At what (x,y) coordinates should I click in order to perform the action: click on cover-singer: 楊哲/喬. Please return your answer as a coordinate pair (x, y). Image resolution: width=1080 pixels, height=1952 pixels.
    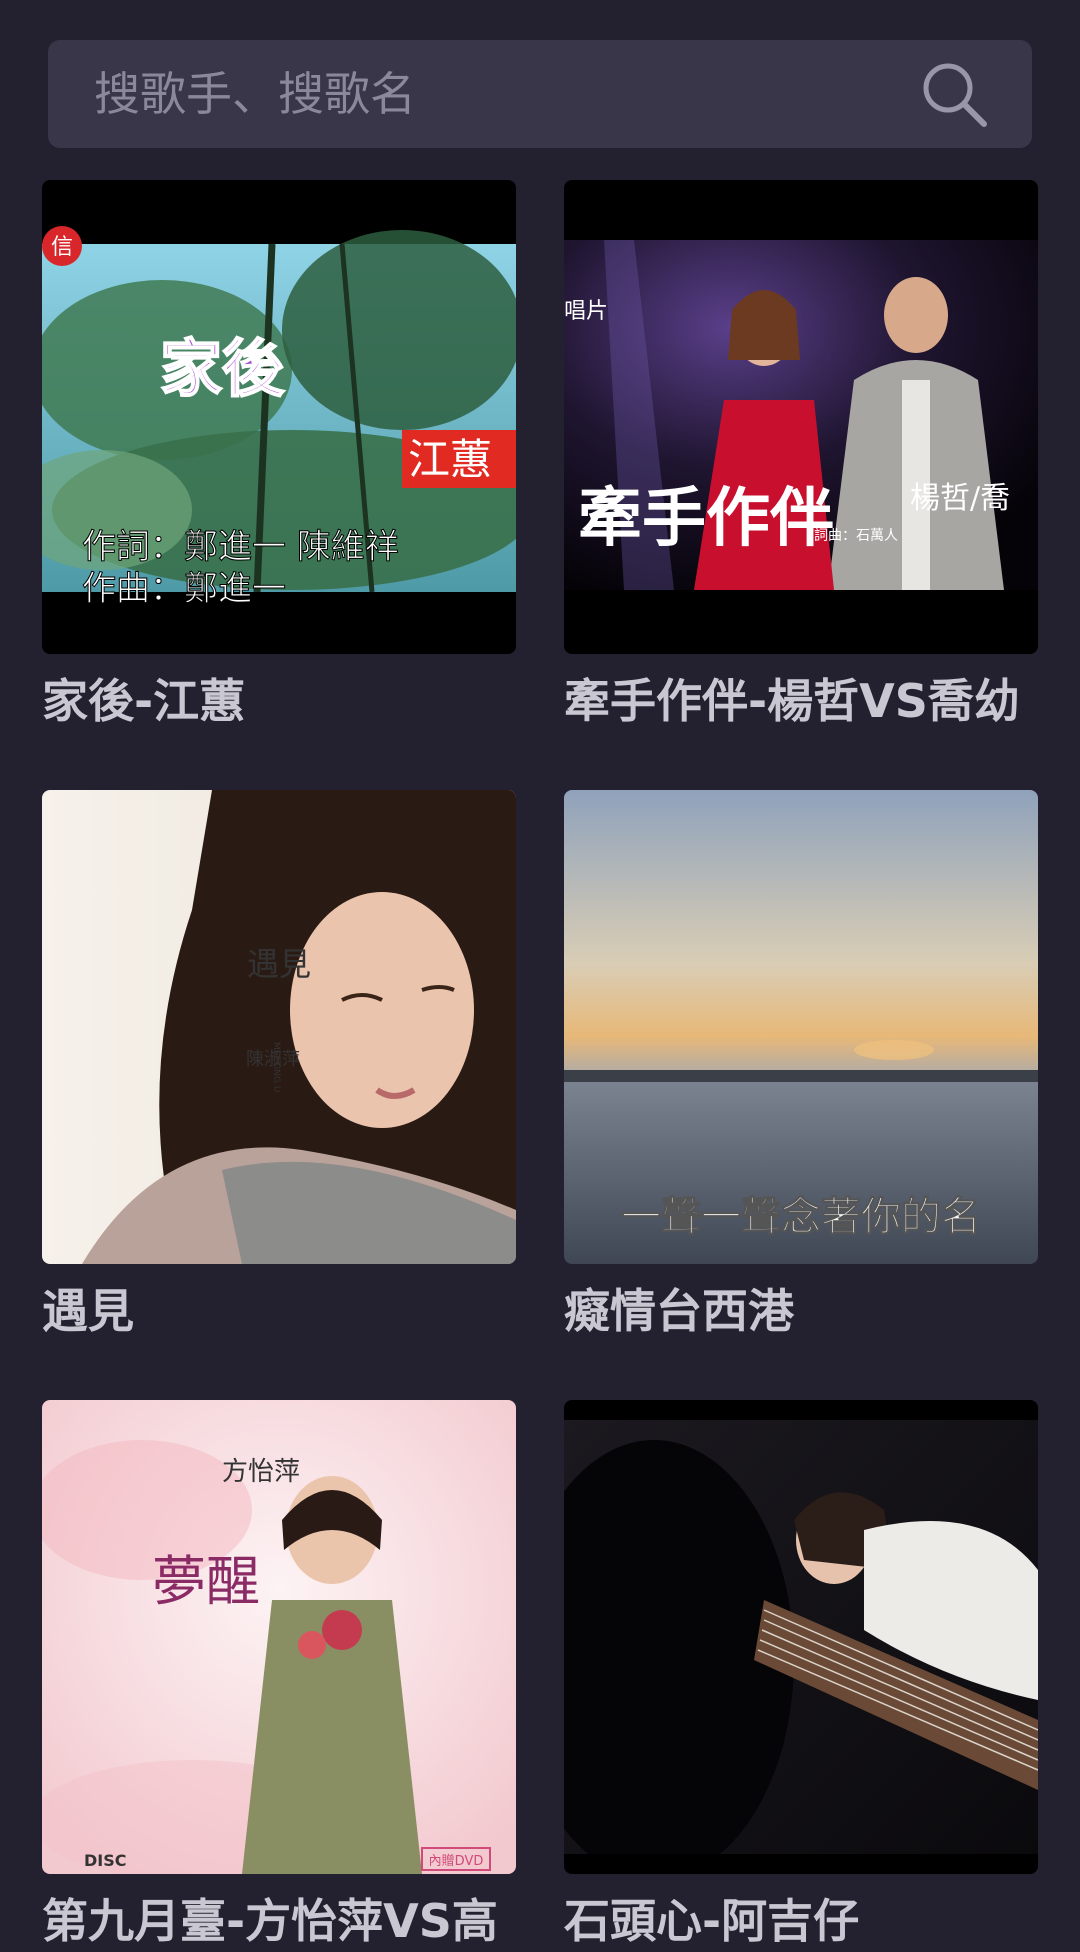
    Looking at the image, I should click on (960, 498).